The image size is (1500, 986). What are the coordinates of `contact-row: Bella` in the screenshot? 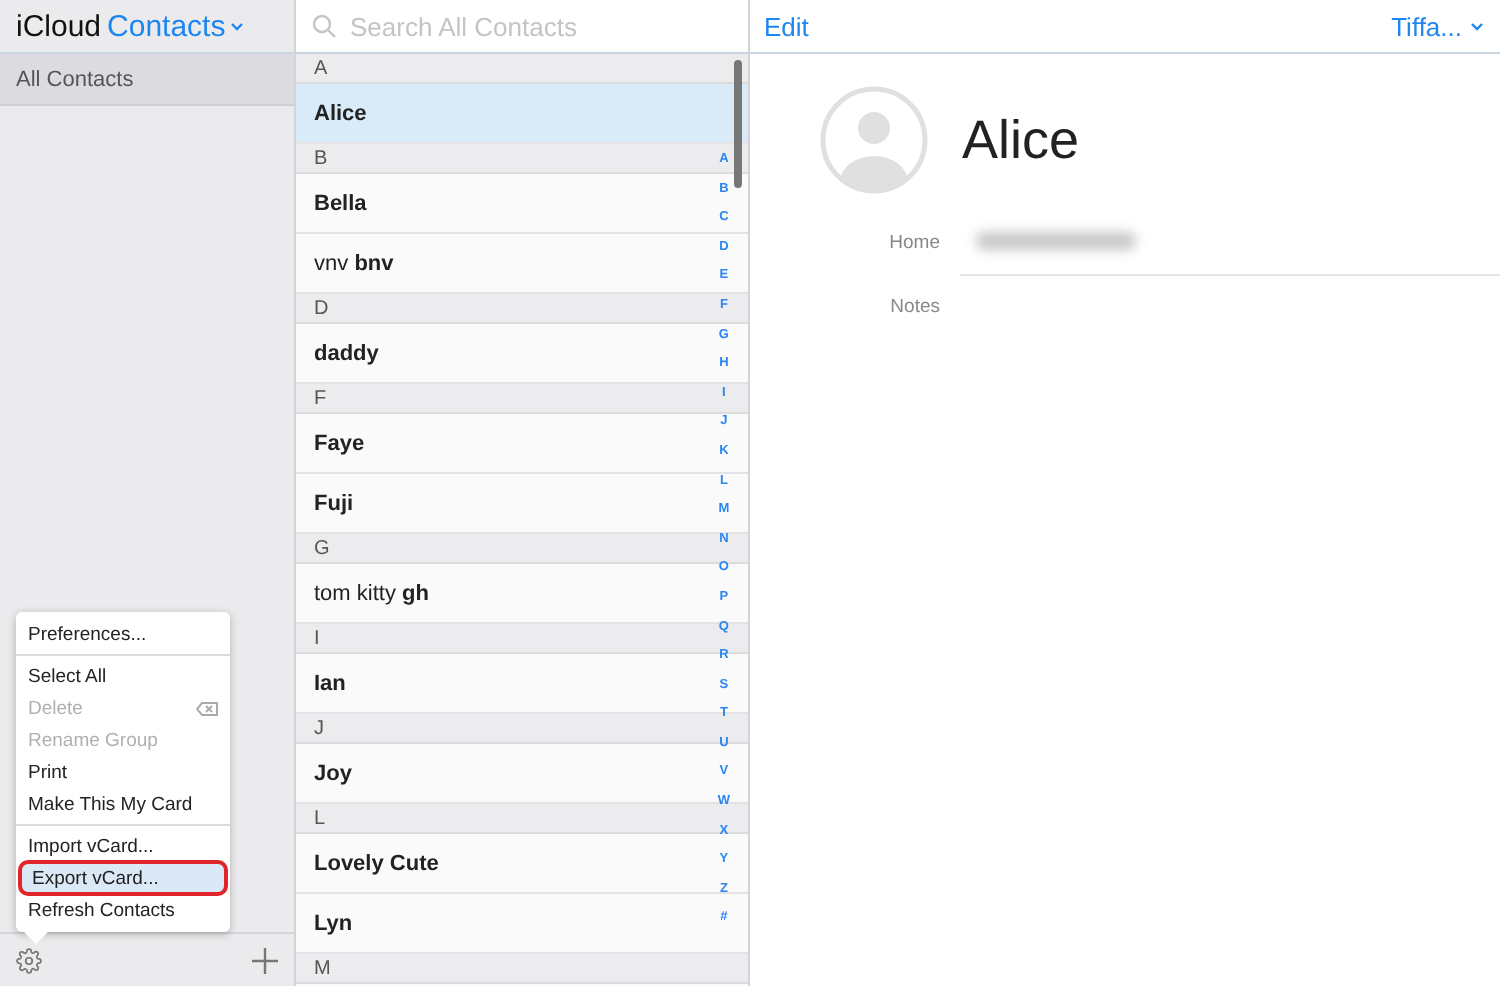 It's located at (498, 203).